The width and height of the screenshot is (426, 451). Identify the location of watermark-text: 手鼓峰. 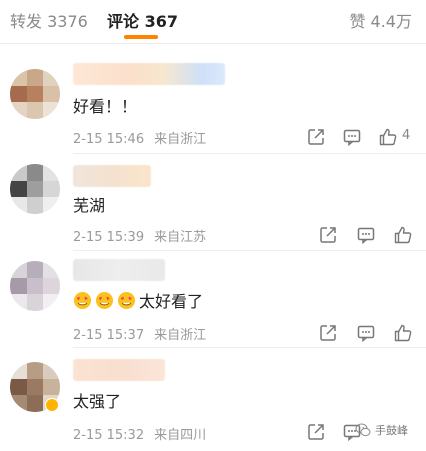
(391, 430).